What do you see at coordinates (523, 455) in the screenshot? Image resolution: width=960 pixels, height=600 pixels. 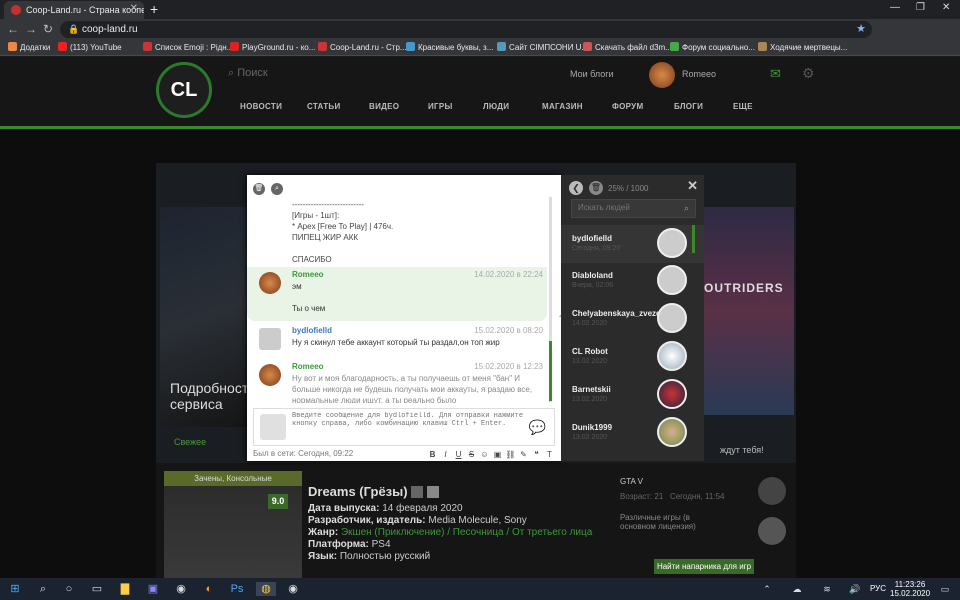 I see `draw-button: ✎` at bounding box center [523, 455].